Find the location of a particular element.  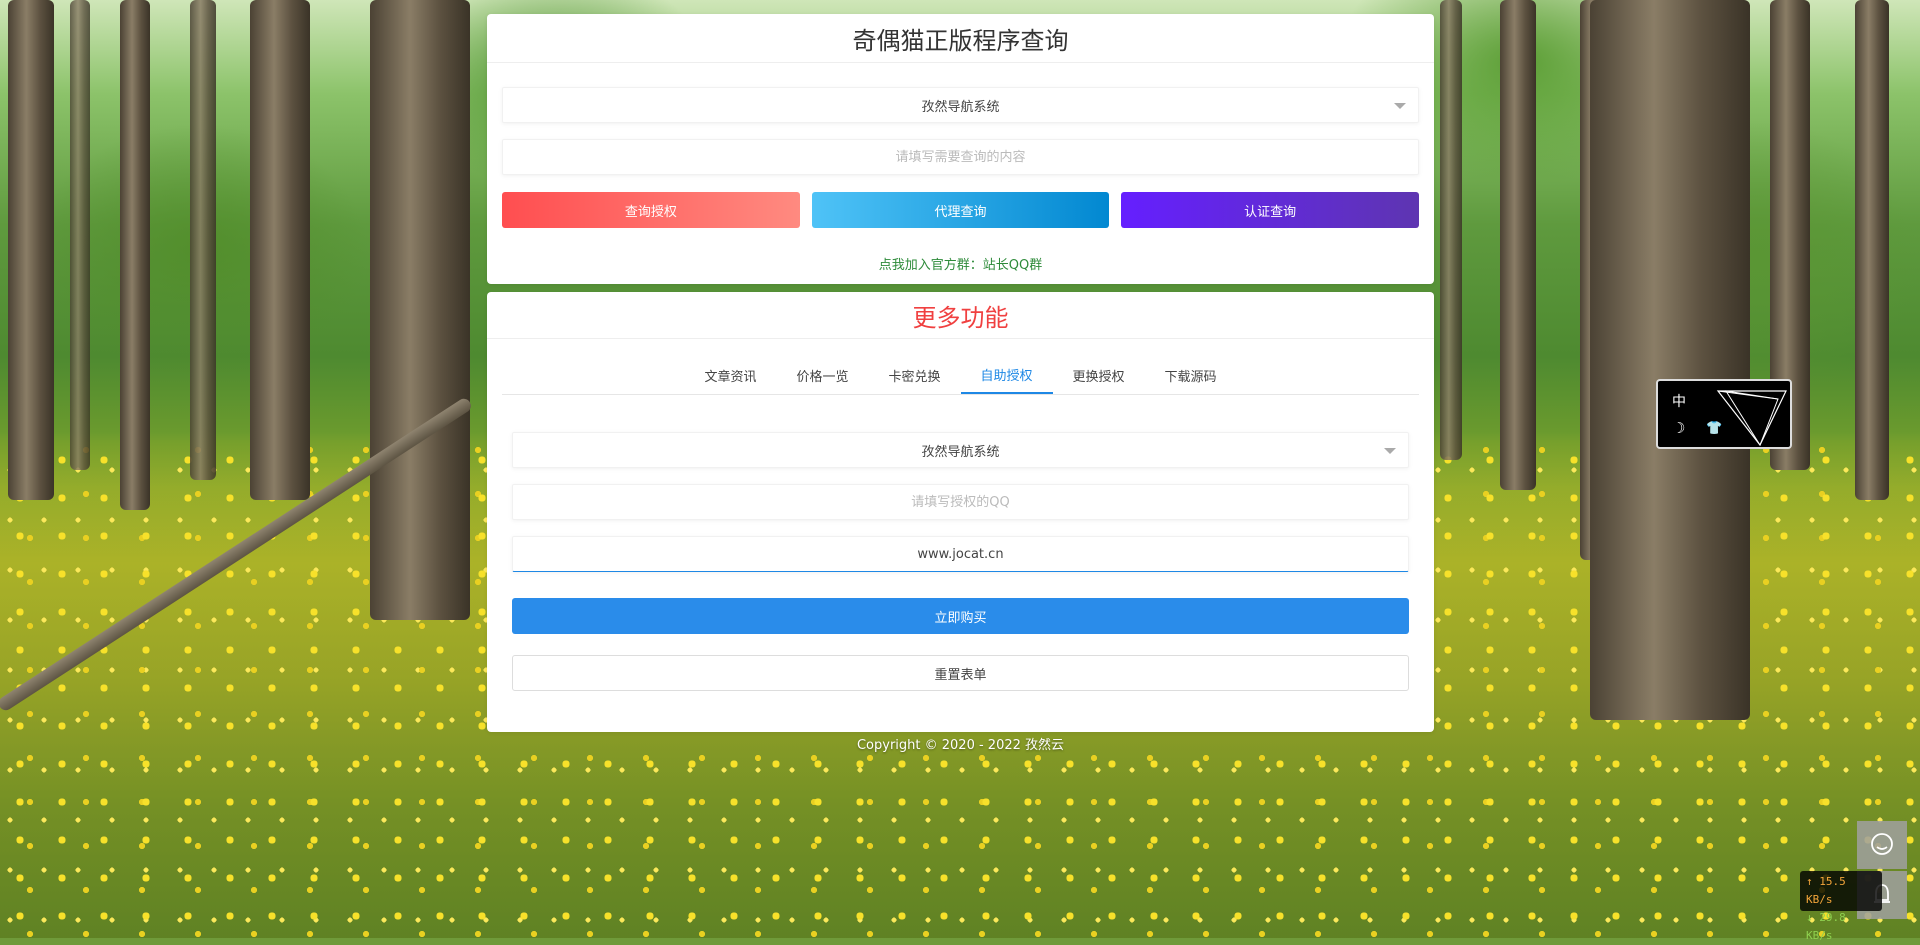

function-tabs: 文章资讯 价格一览 卡密兑换 自助授权 更换授权 下载源码 is located at coordinates (960, 375).